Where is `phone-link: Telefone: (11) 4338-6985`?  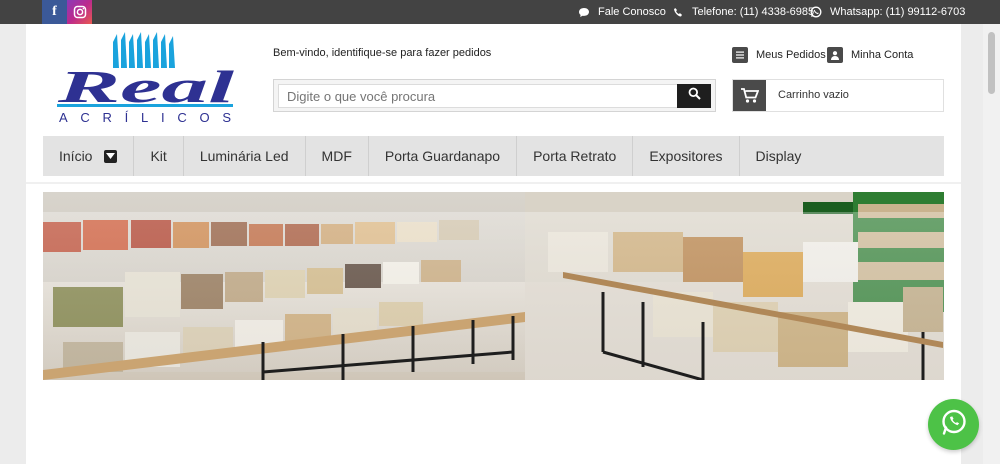
phone-link: Telefone: (11) 4338-6985 is located at coordinates (743, 12).